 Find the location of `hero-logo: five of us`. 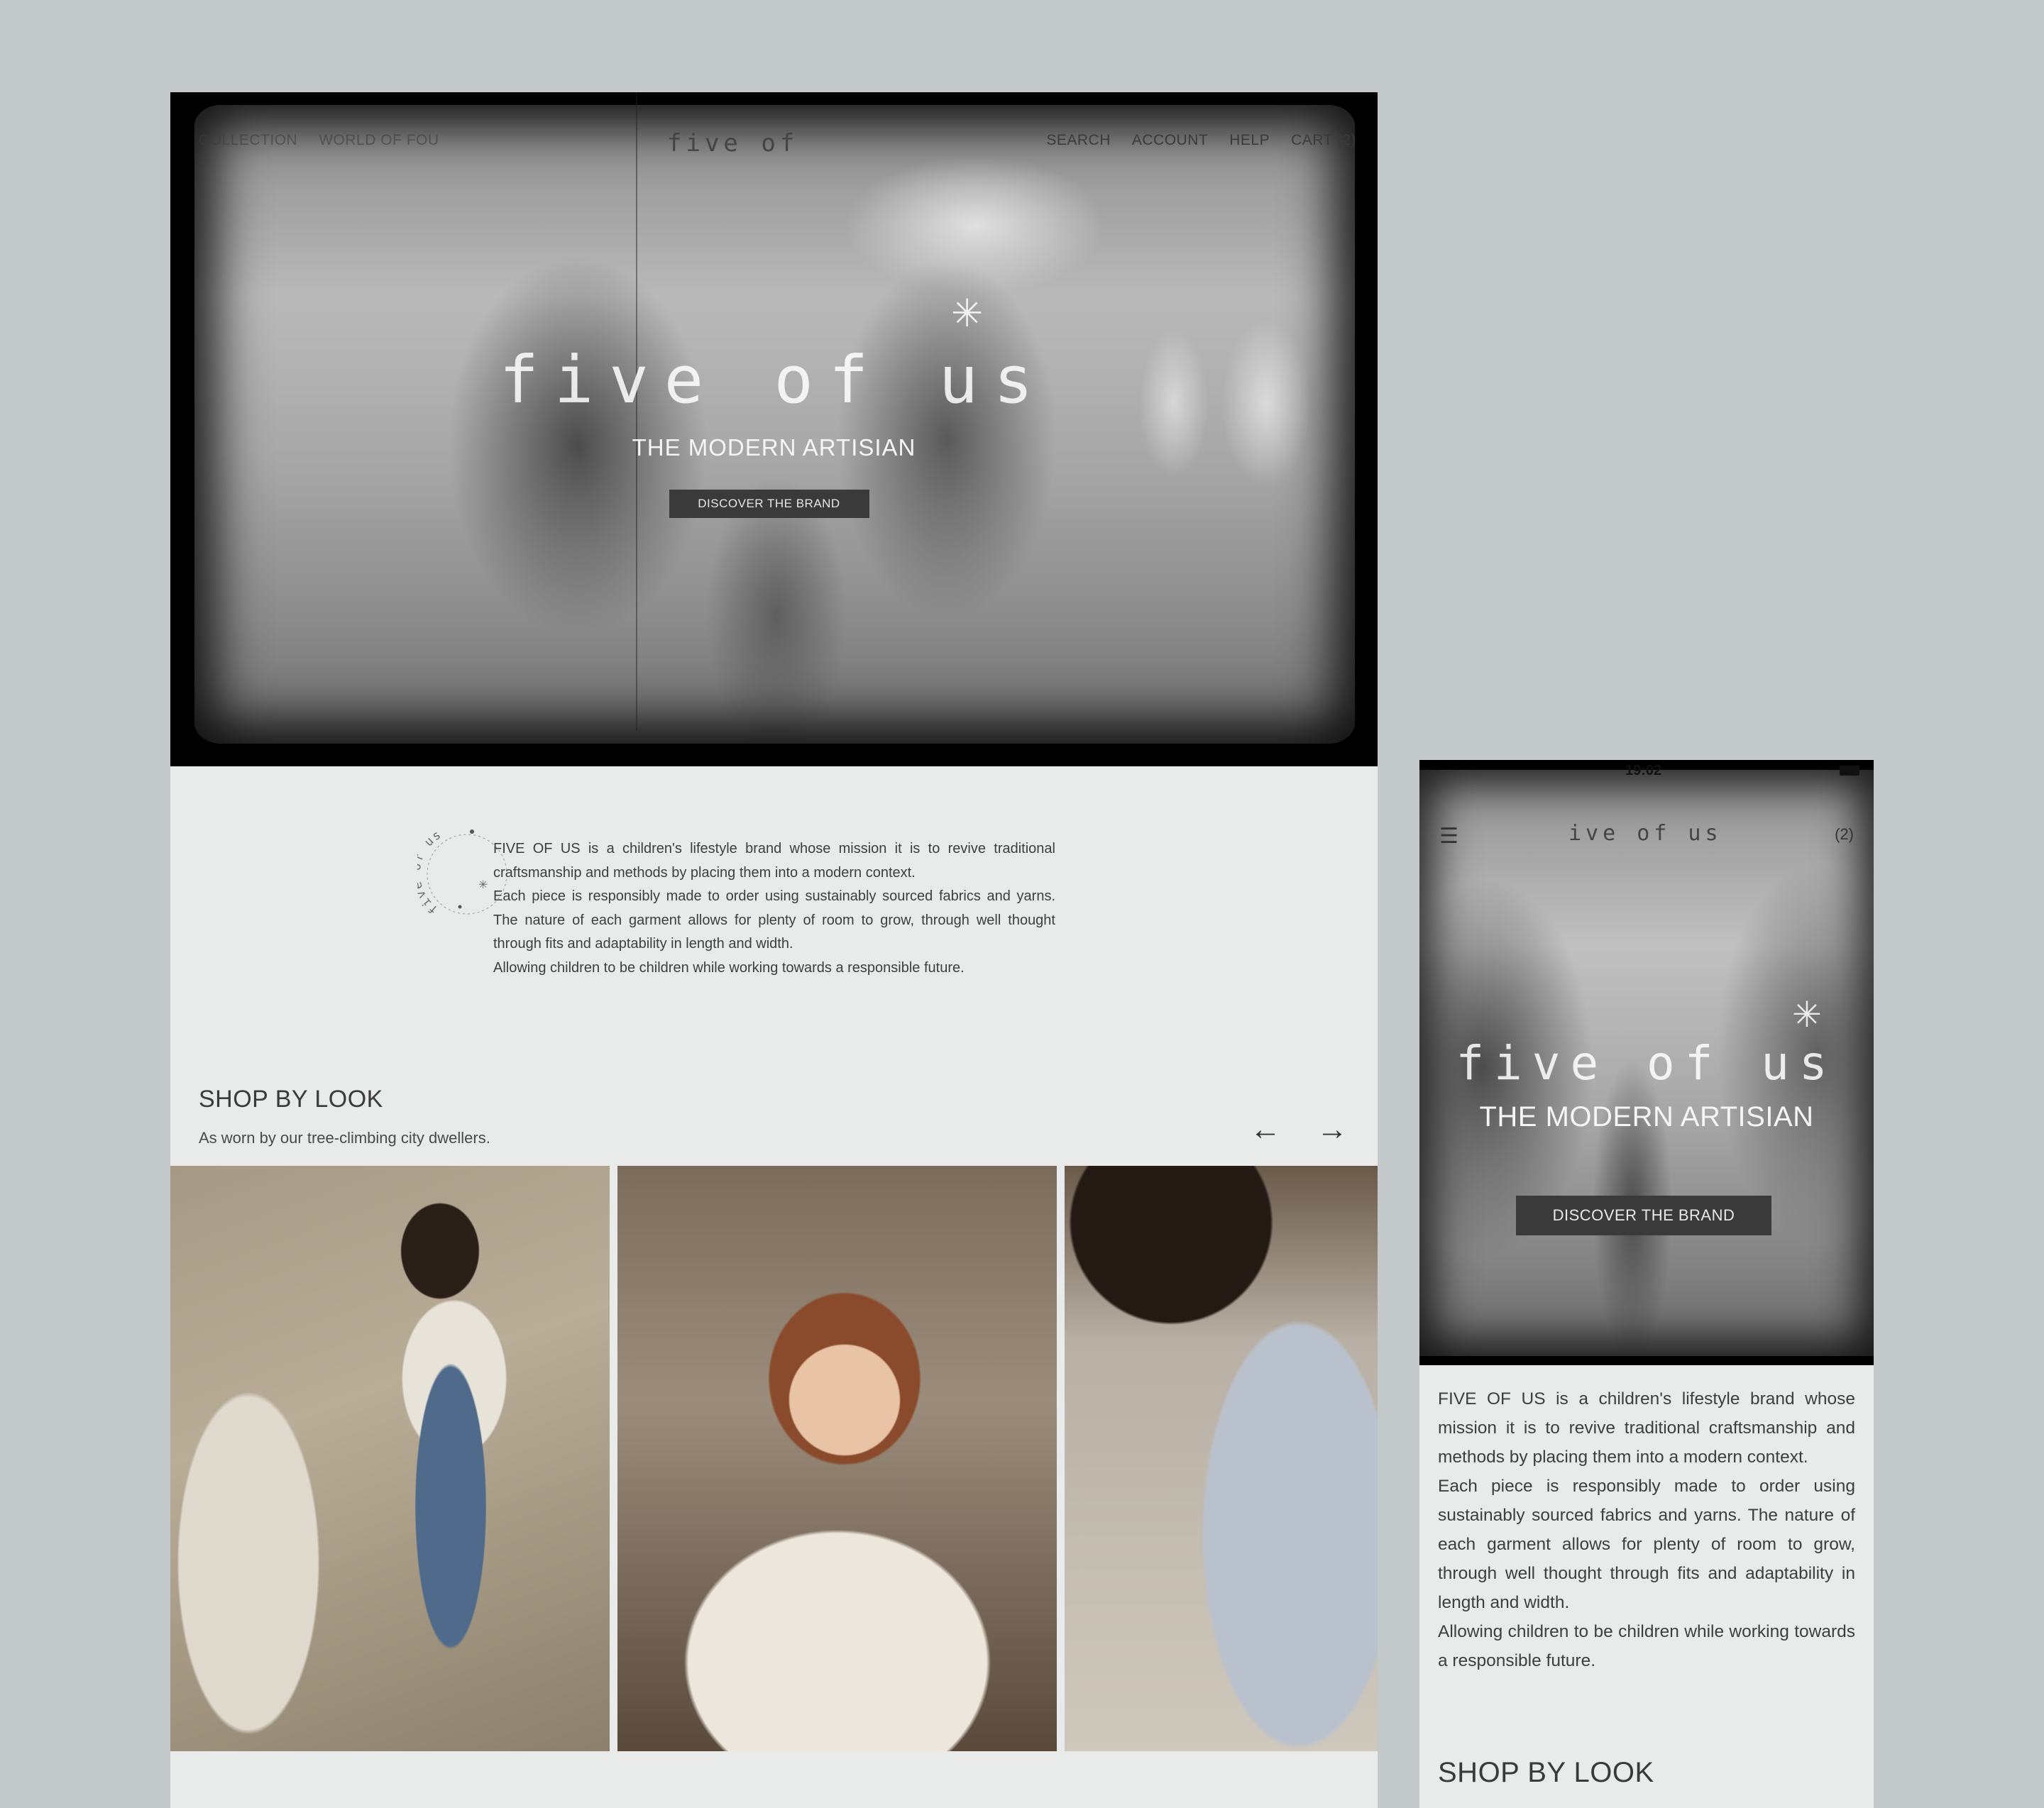

hero-logo: five of us is located at coordinates (774, 380).